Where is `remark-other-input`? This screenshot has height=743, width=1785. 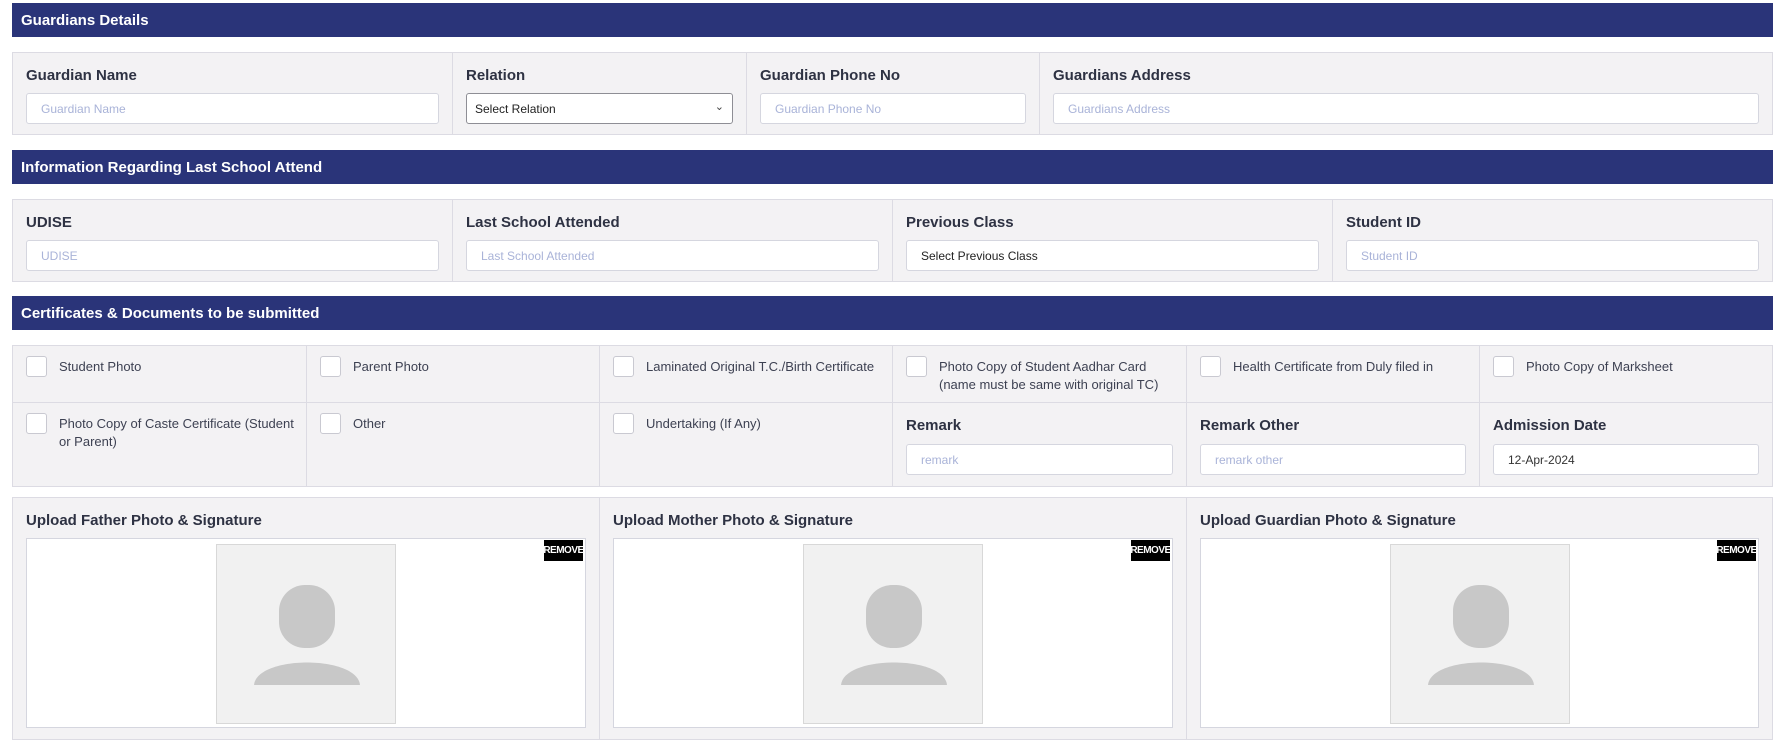 remark-other-input is located at coordinates (1333, 459).